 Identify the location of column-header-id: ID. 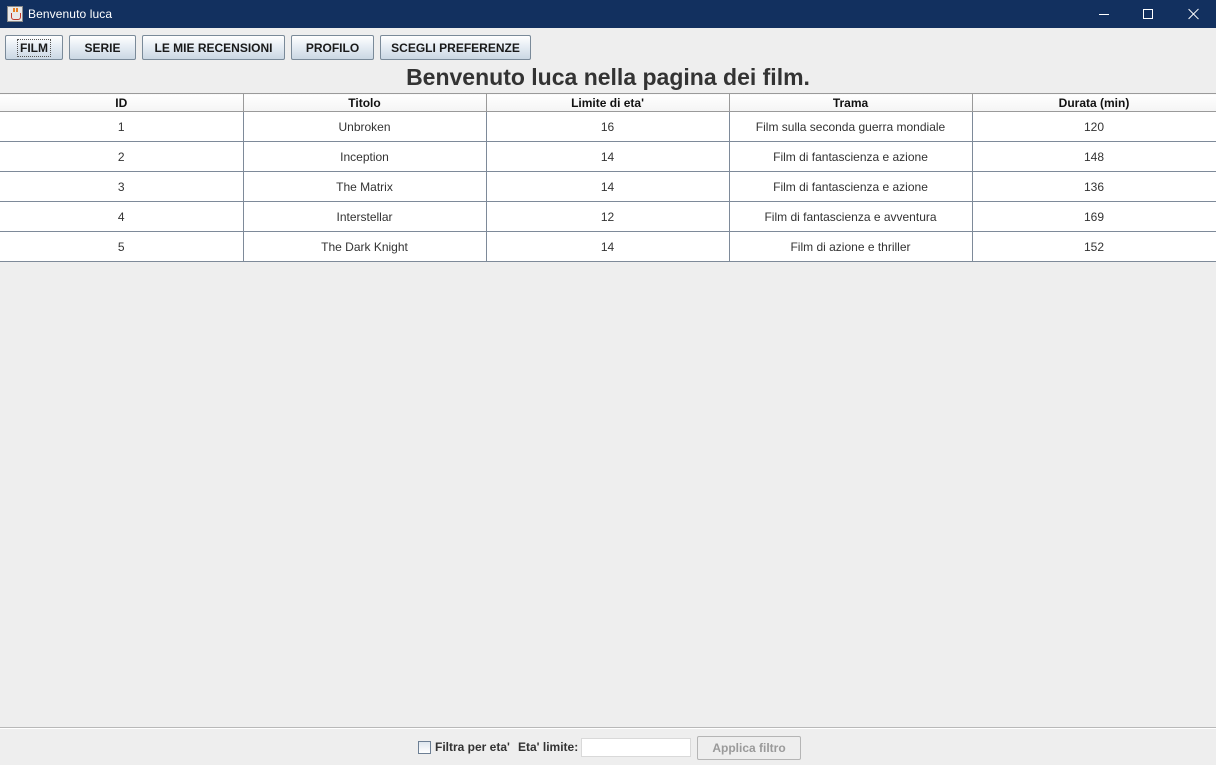
(122, 102).